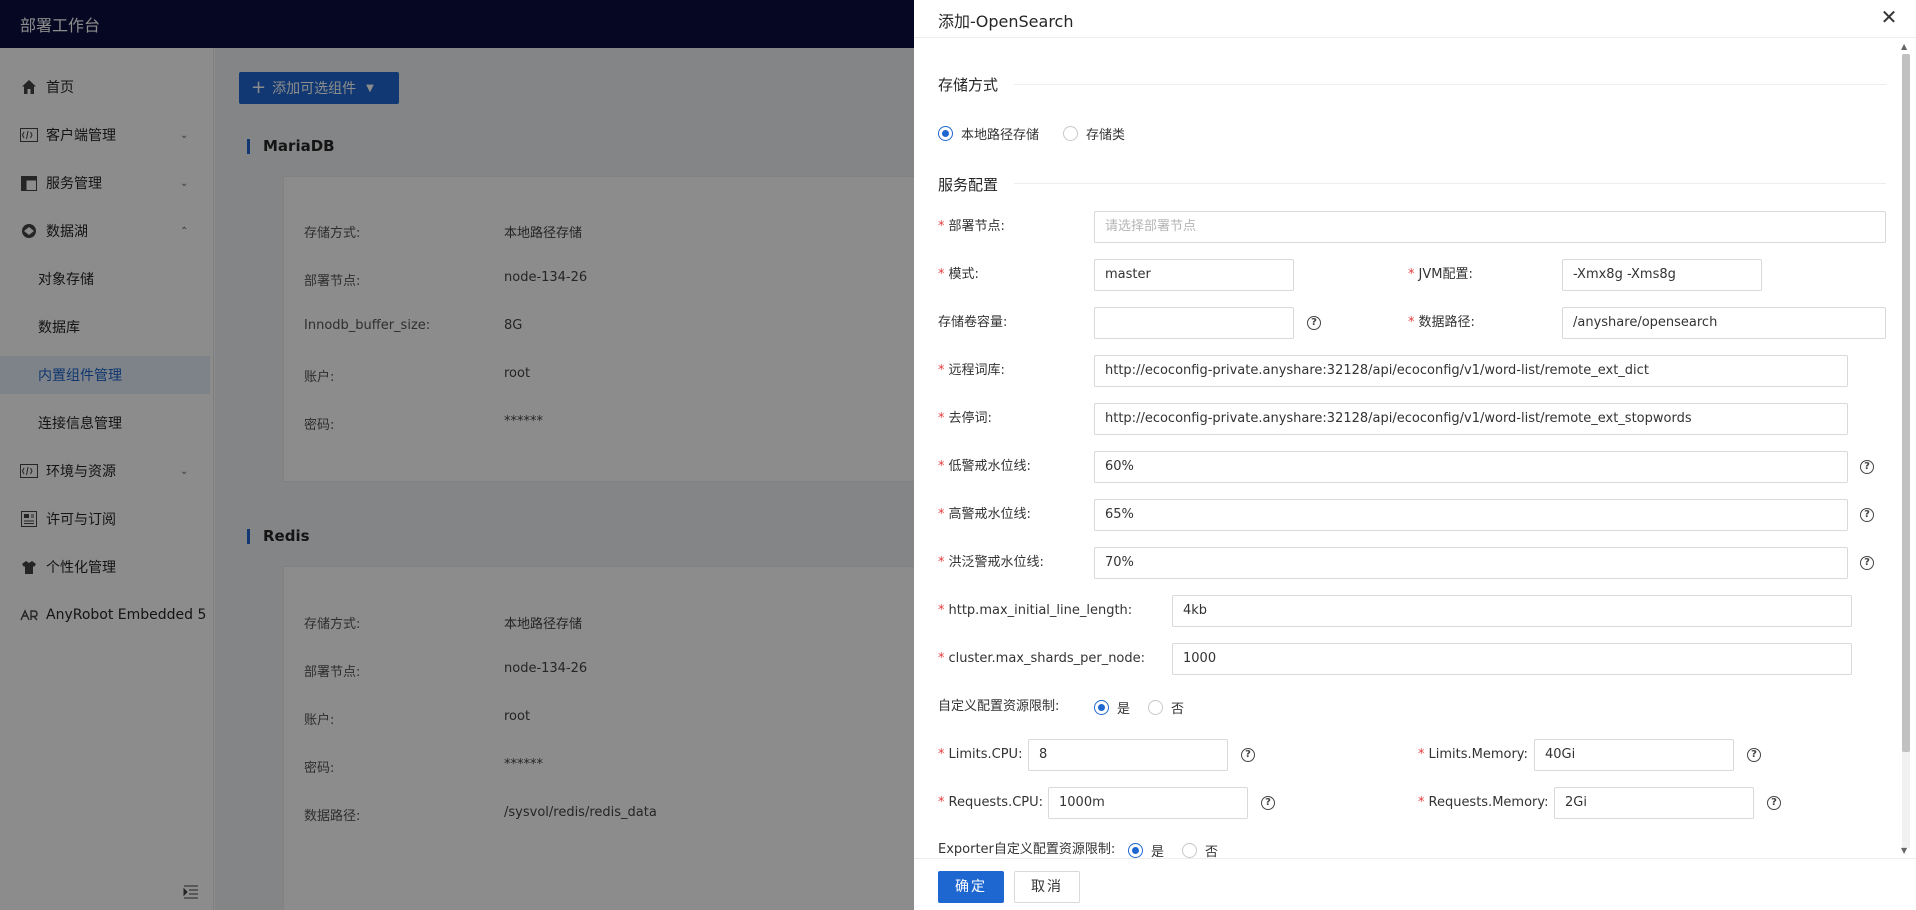 This screenshot has width=1916, height=910. I want to click on max-line-label: * http.max_initial_line_length:, so click(1035, 610).